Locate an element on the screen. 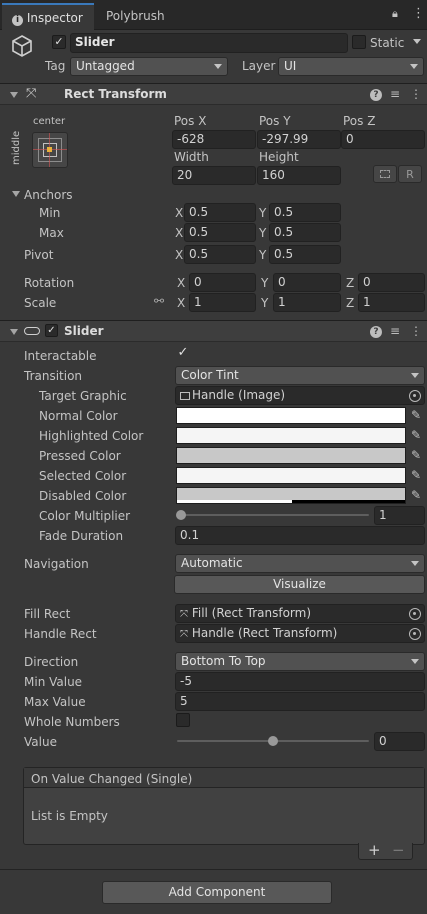  height-field: 160 is located at coordinates (299, 175).